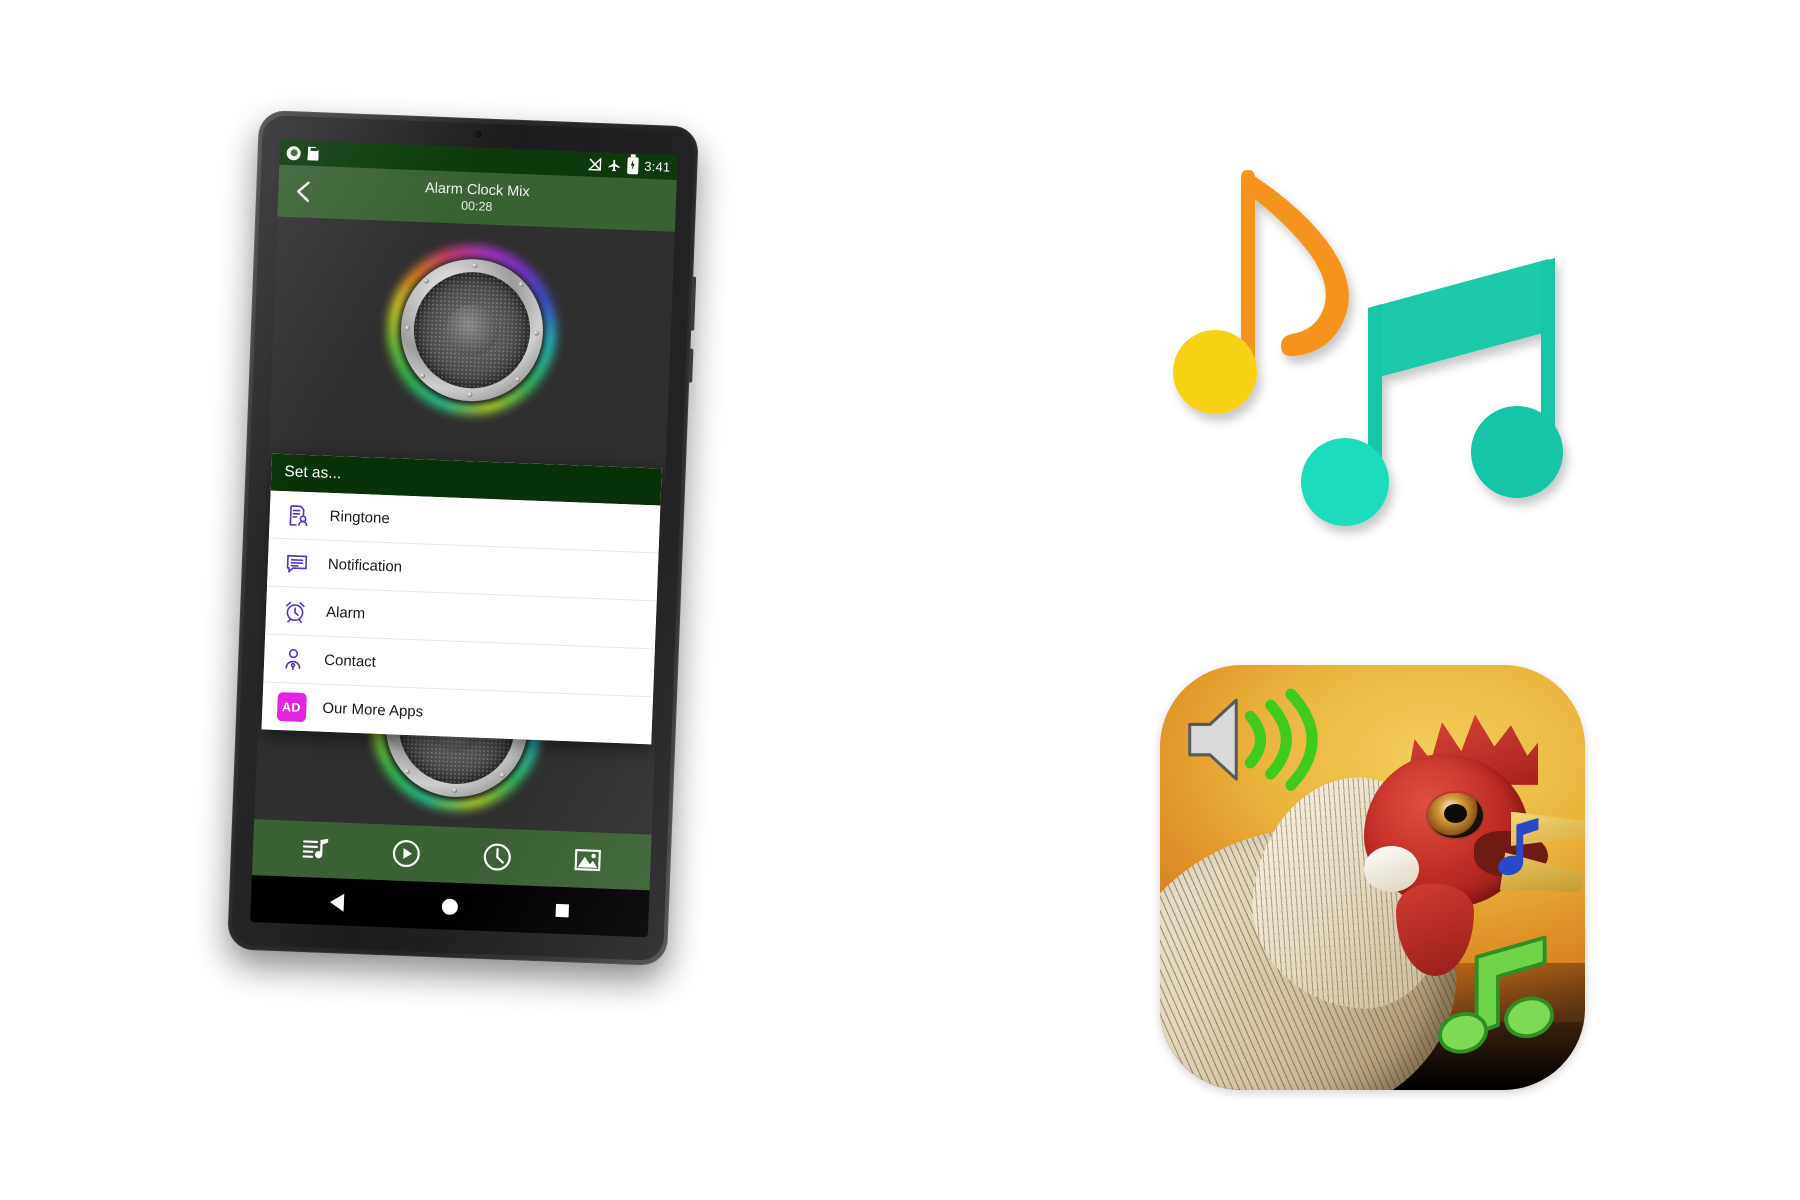 Image resolution: width=1800 pixels, height=1200 pixels. I want to click on dialog-item-label: Notification, so click(365, 565).